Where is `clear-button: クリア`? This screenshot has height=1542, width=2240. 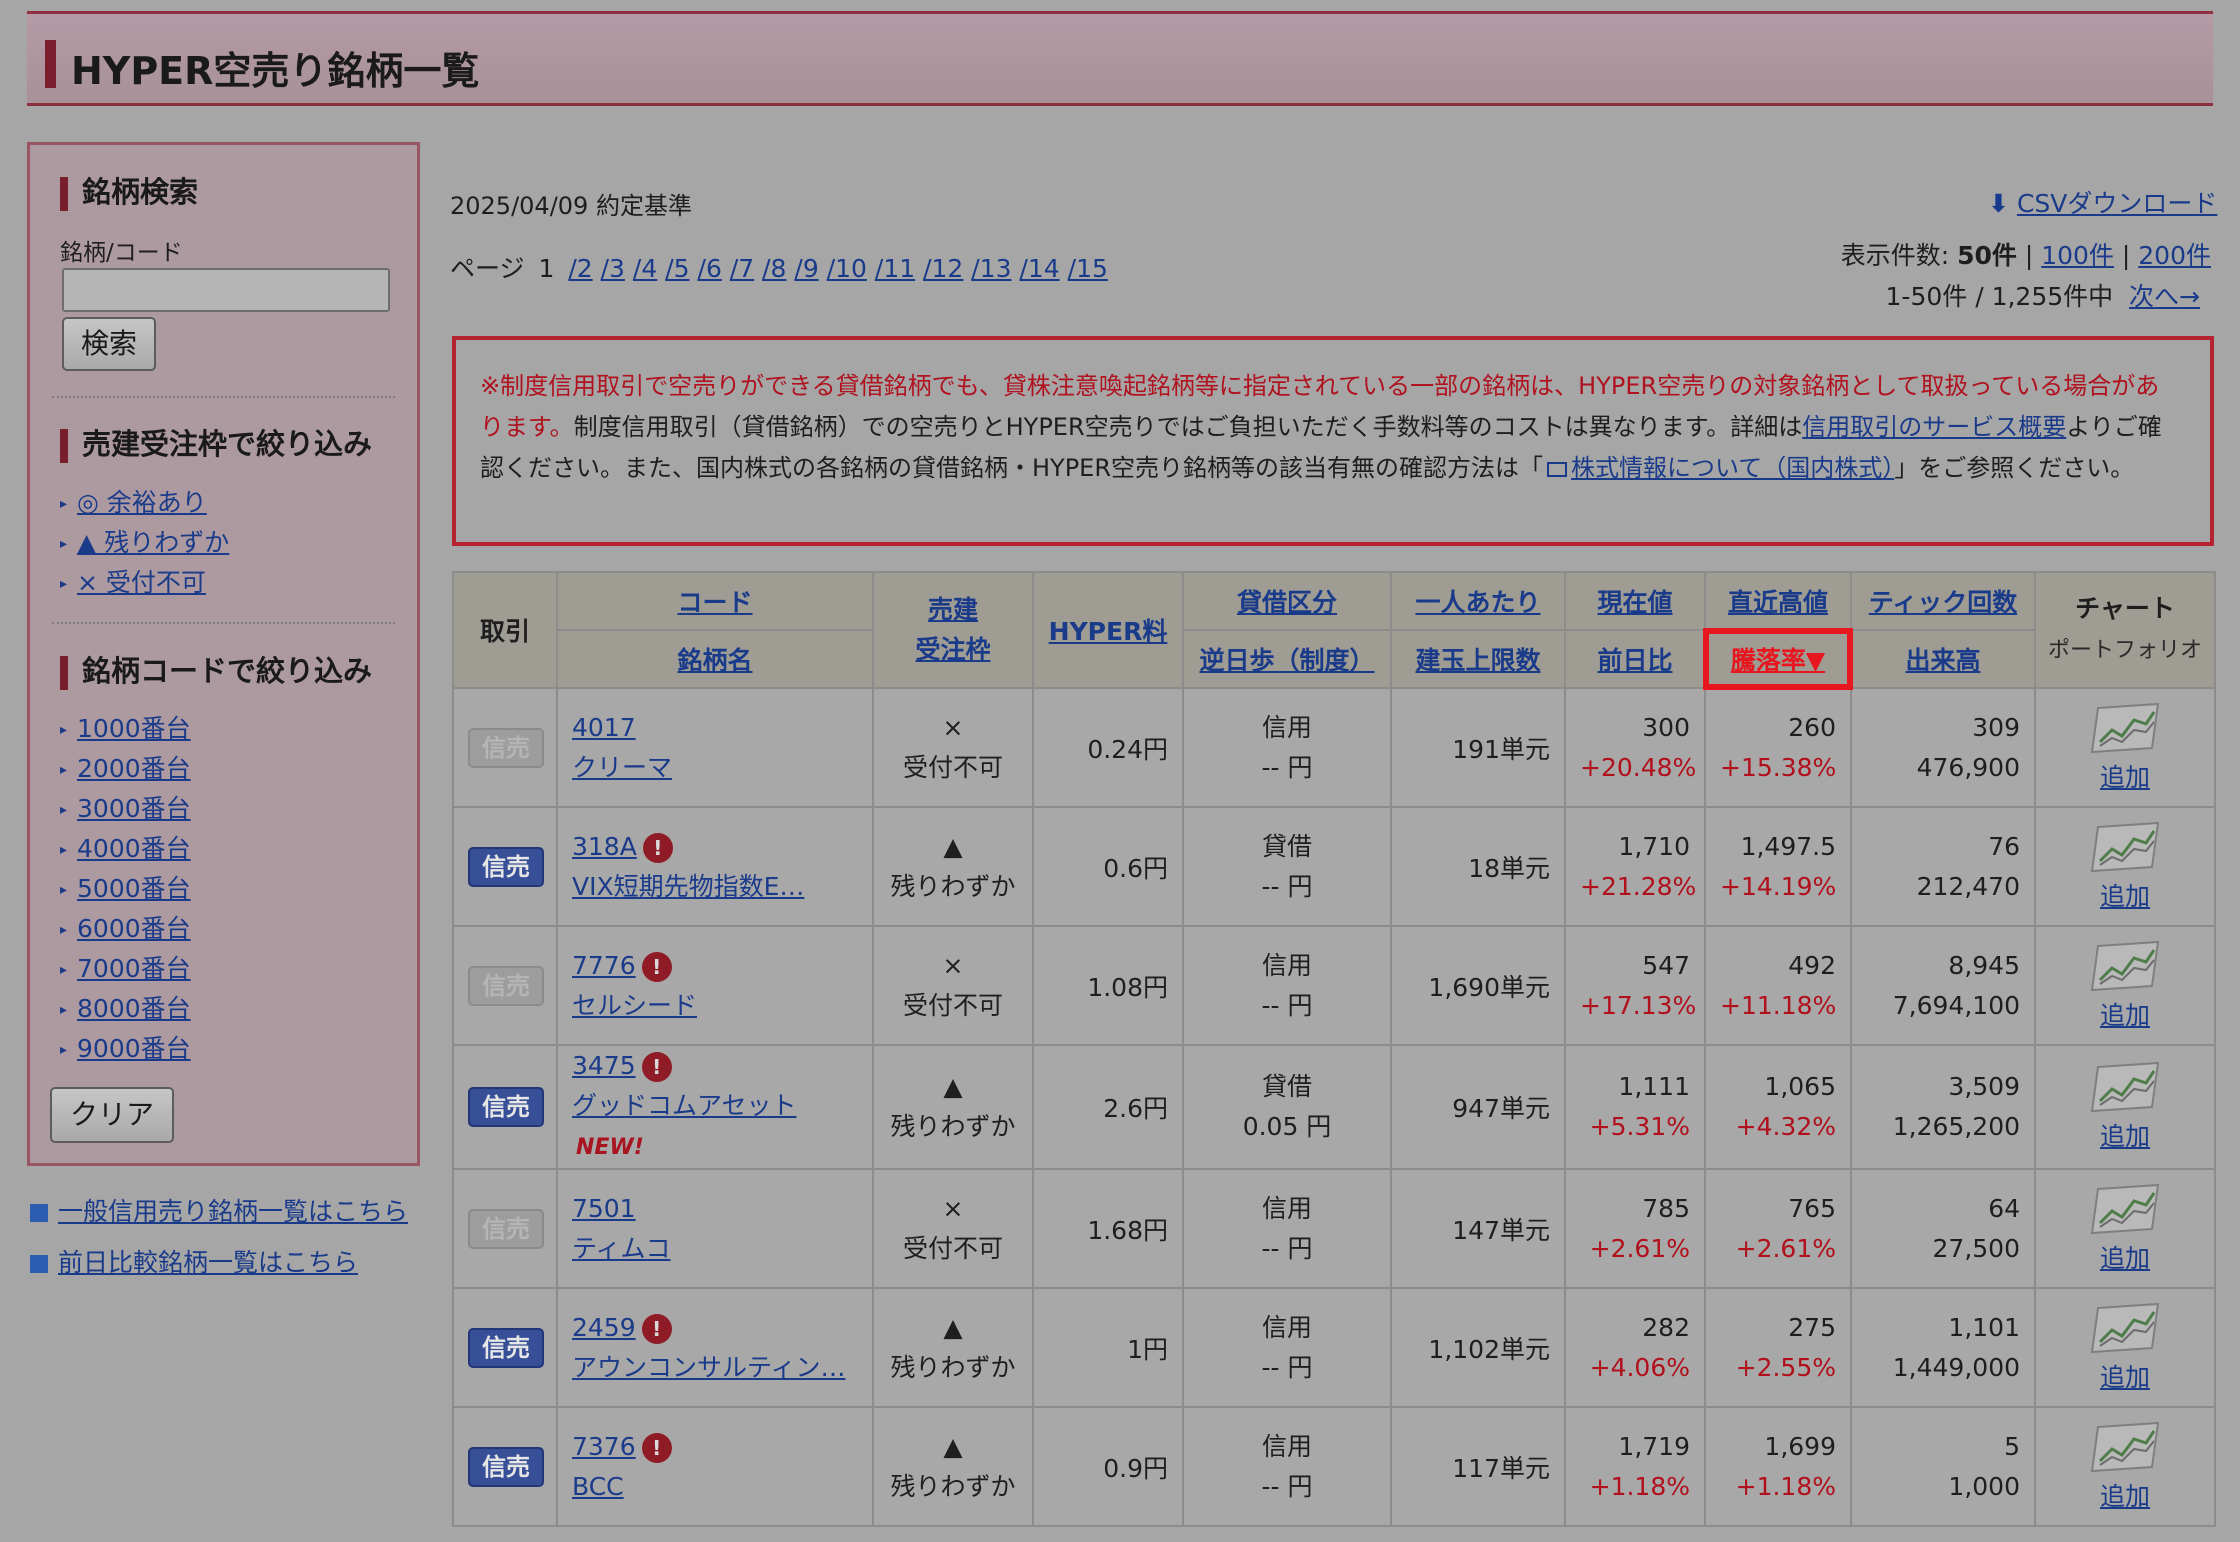
clear-button: クリア is located at coordinates (112, 1115).